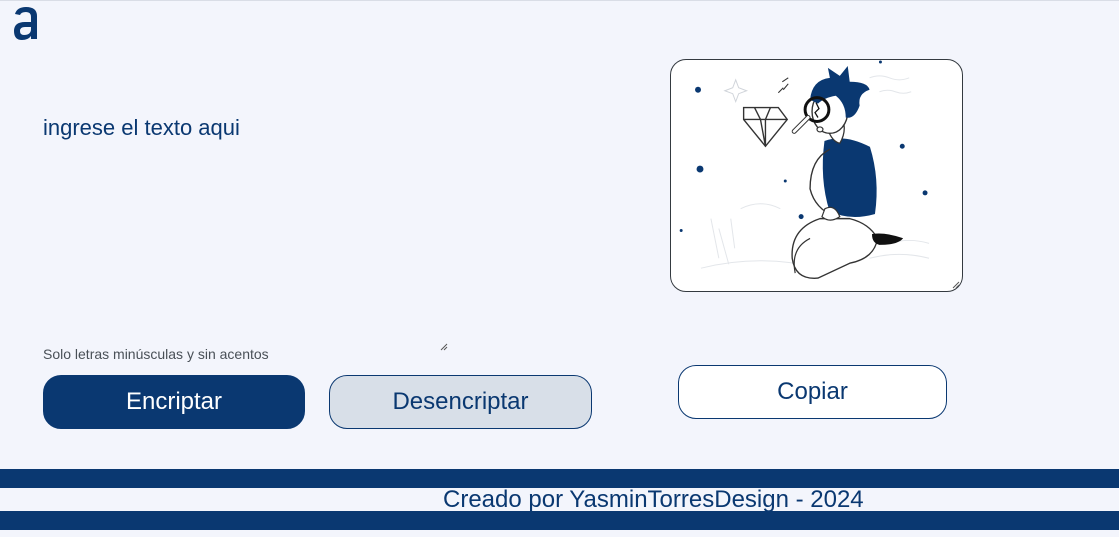  What do you see at coordinates (174, 402) in the screenshot?
I see `encrypt-button: Encriptar` at bounding box center [174, 402].